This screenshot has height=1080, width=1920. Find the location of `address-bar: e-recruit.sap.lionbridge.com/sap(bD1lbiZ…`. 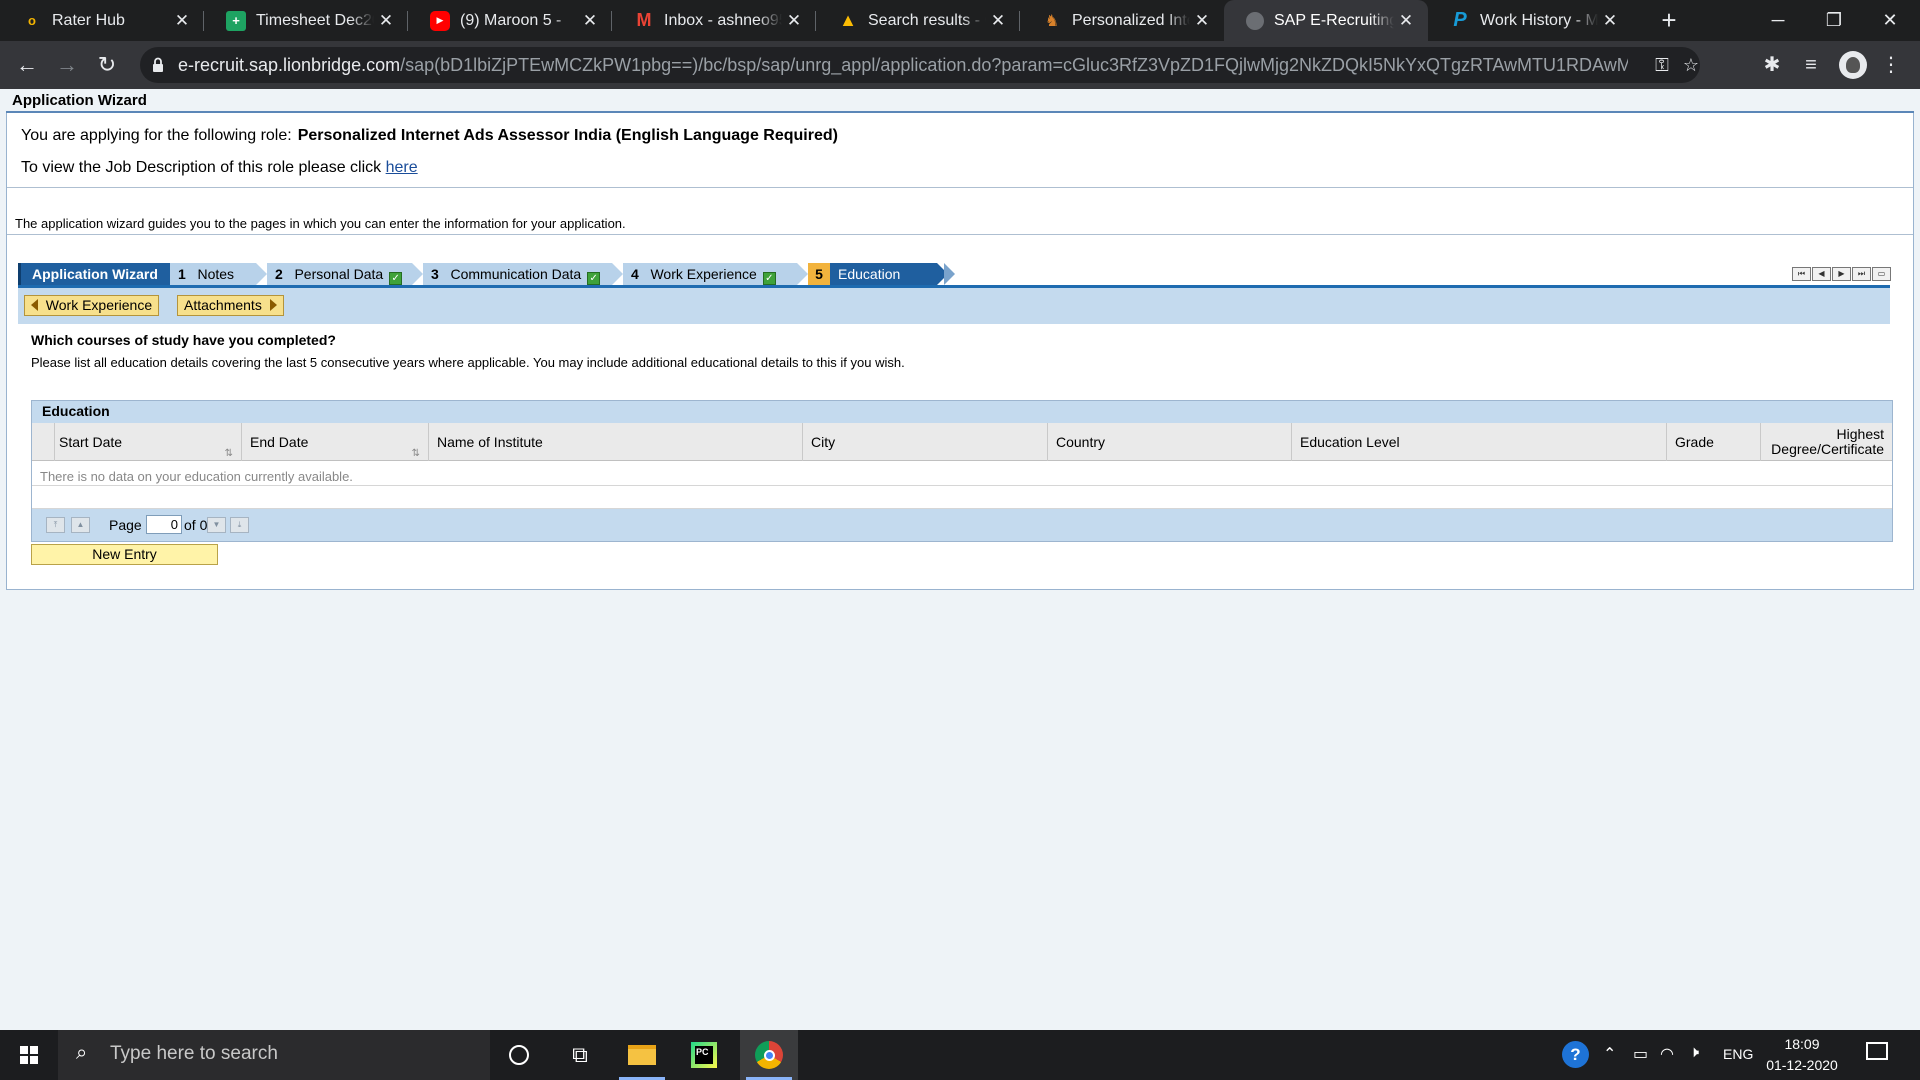

address-bar: e-recruit.sap.lionbridge.com/sap(bD1lbiZ… is located at coordinates (920, 65).